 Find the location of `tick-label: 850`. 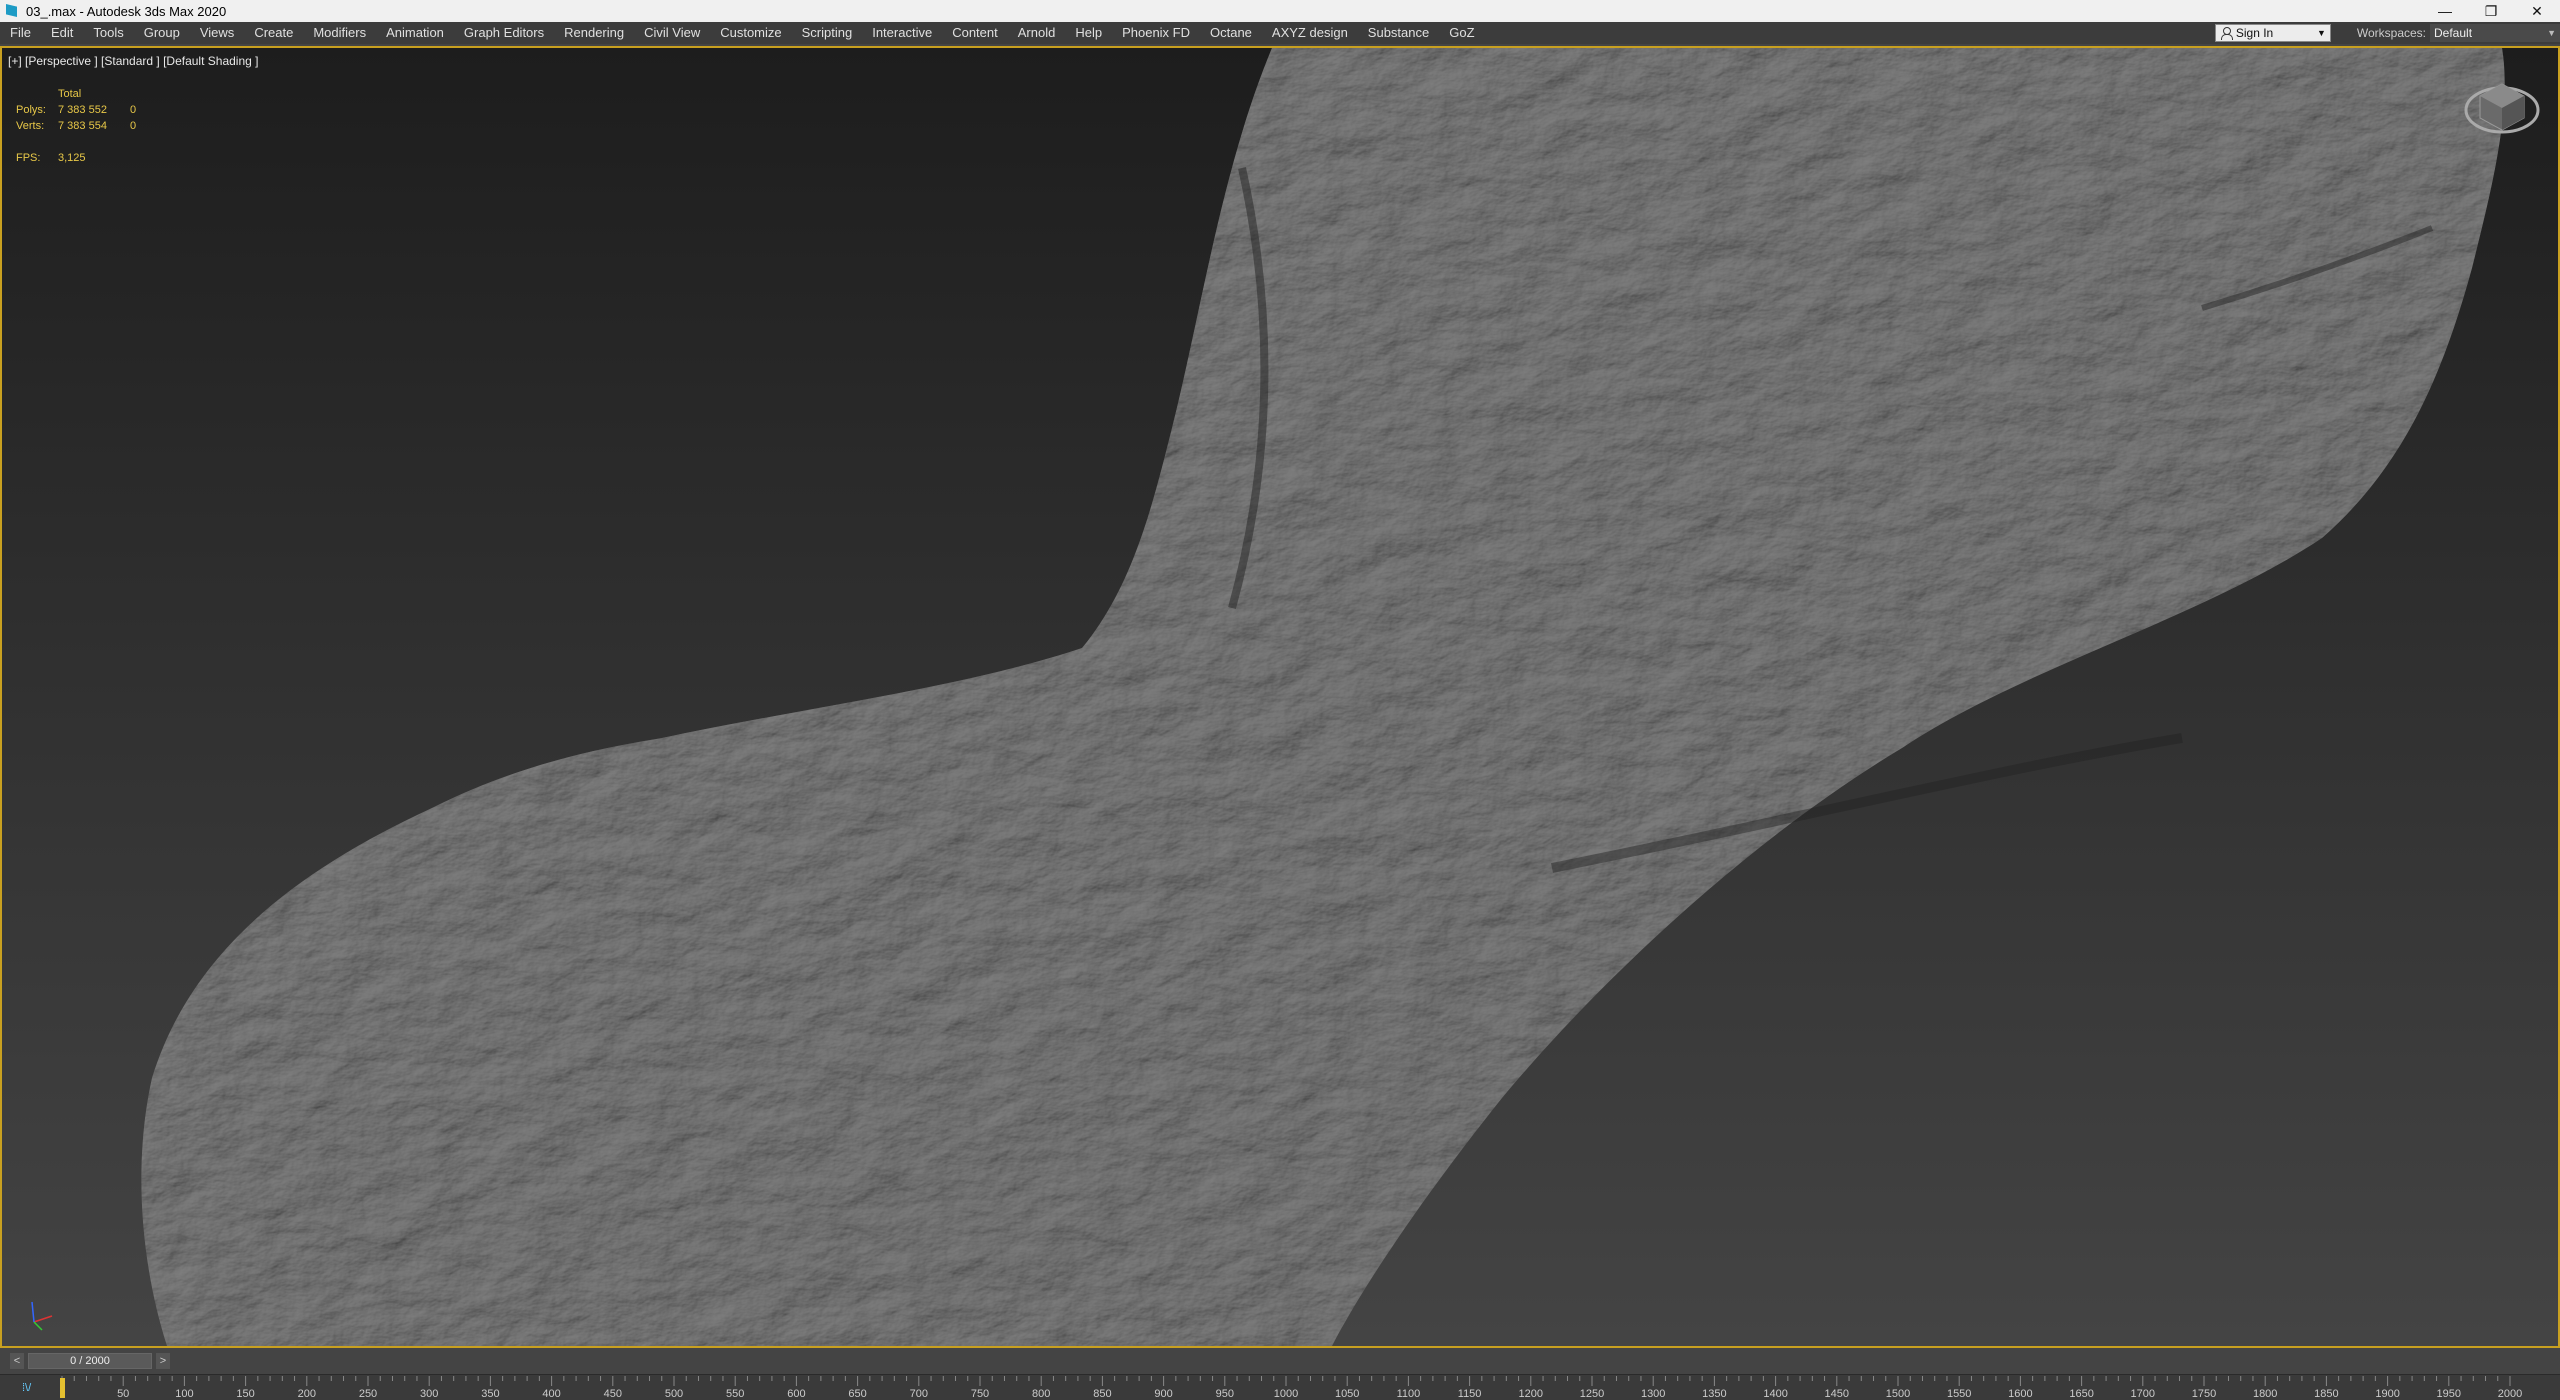

tick-label: 850 is located at coordinates (1102, 1394).